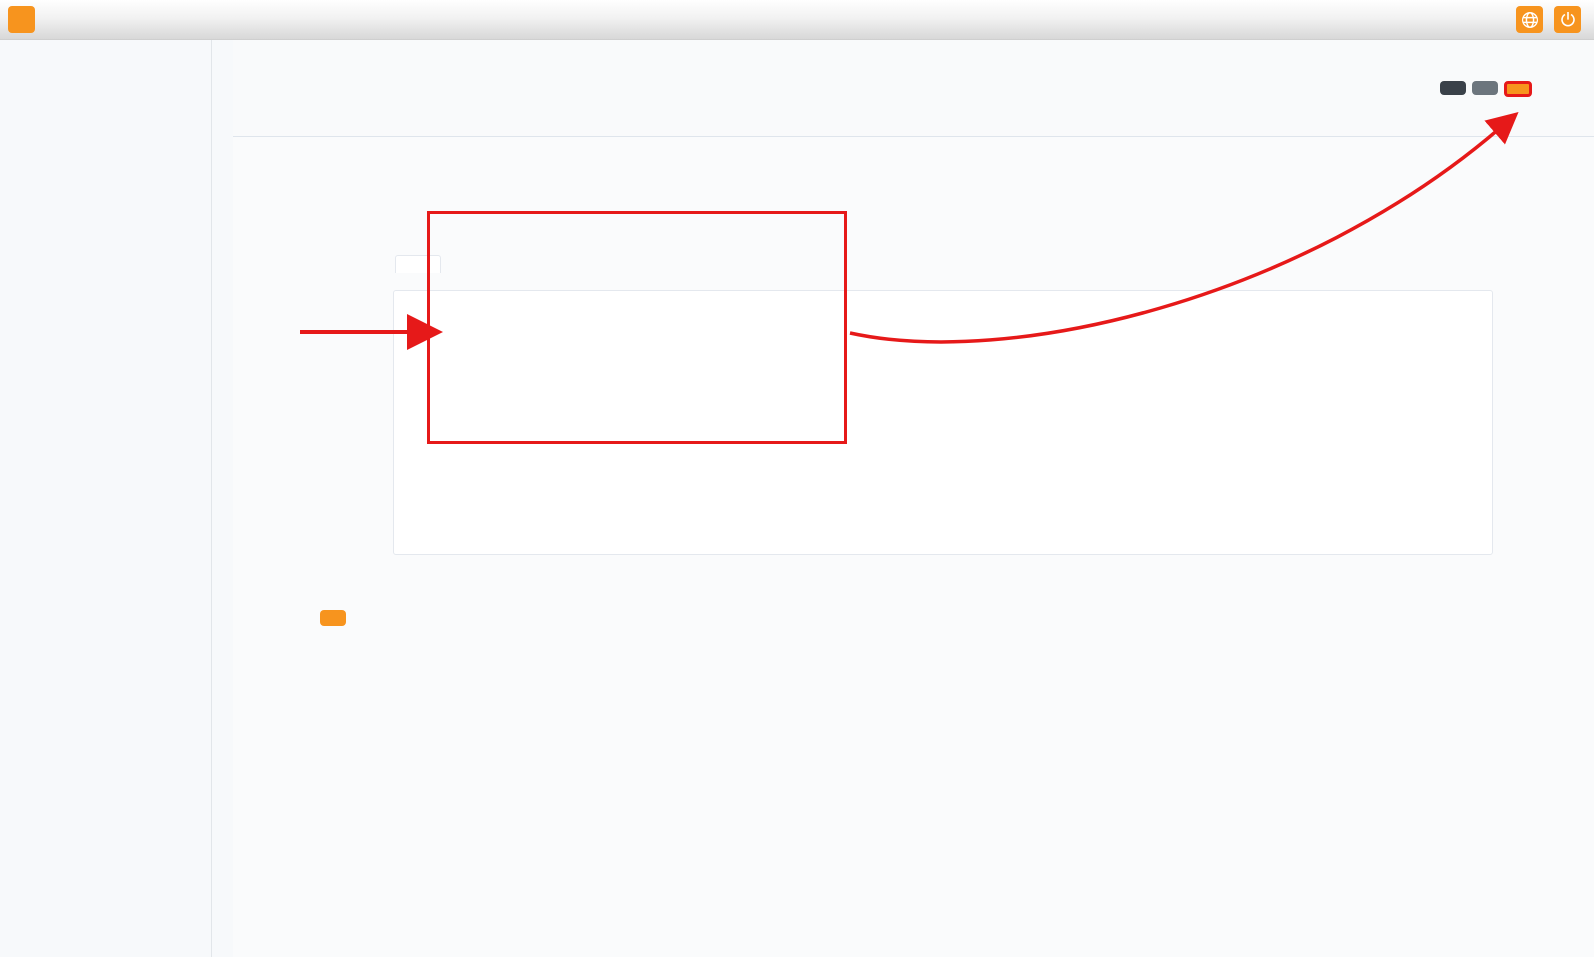 Image resolution: width=1594 pixels, height=957 pixels. What do you see at coordinates (418, 264) in the screenshot?
I see `tab-italiano` at bounding box center [418, 264].